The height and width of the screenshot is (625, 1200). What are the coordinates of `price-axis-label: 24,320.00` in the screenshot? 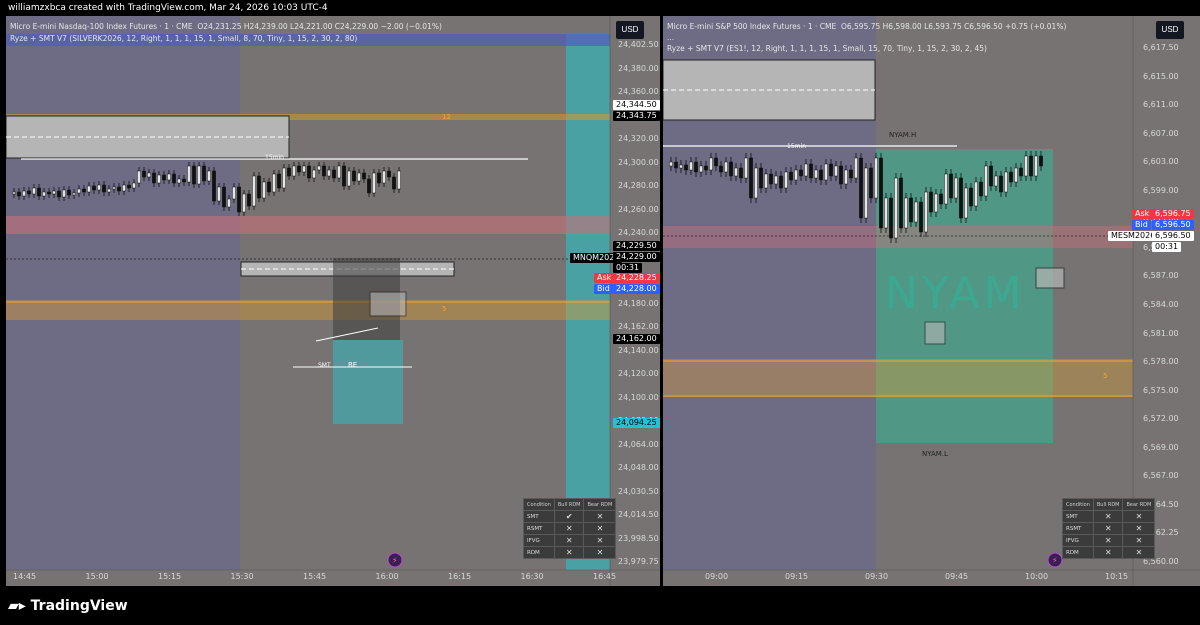 It's located at (638, 138).